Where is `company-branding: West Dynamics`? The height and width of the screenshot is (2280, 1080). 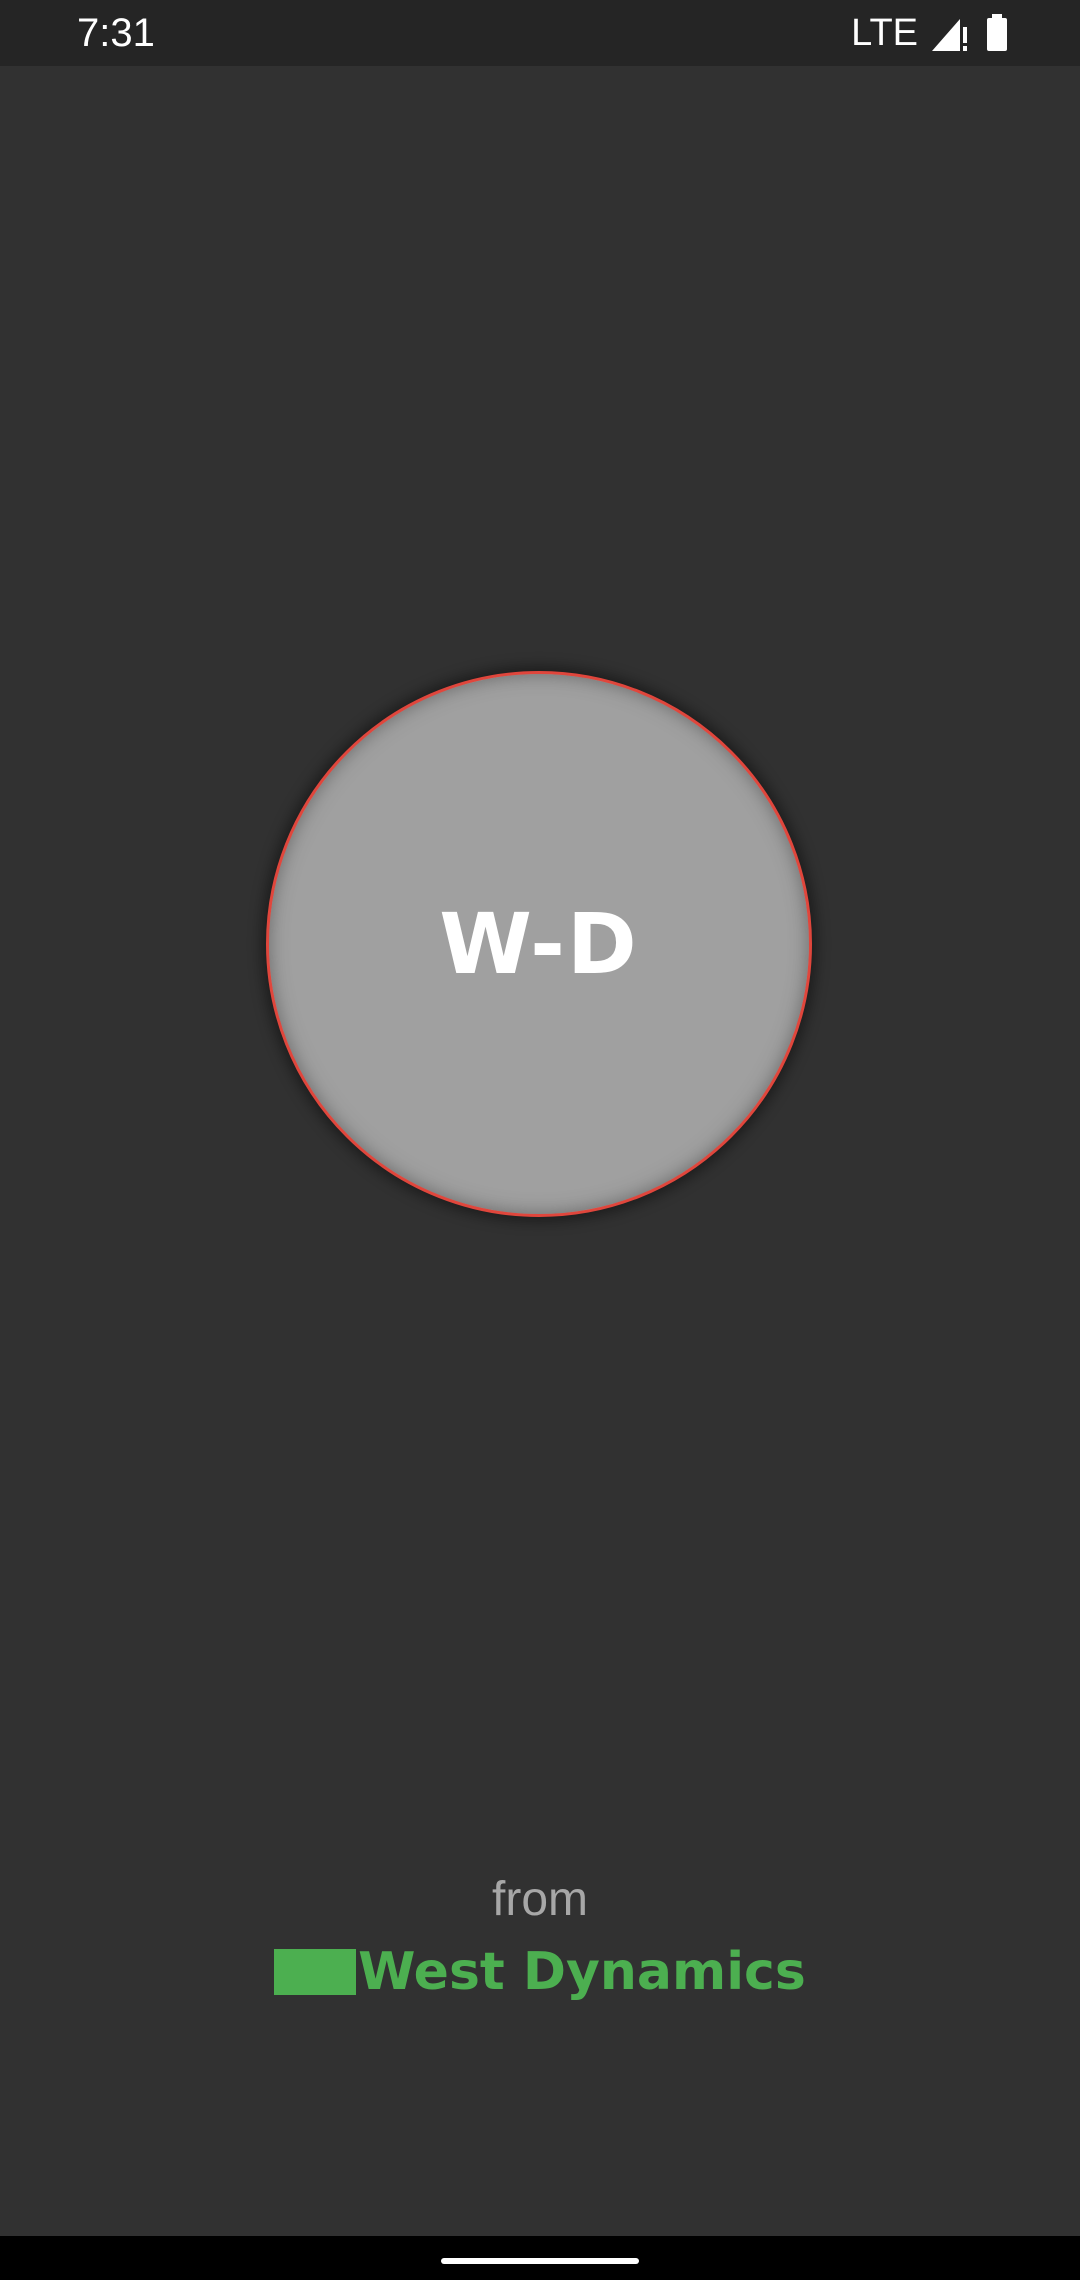
company-branding: West Dynamics is located at coordinates (540, 1972).